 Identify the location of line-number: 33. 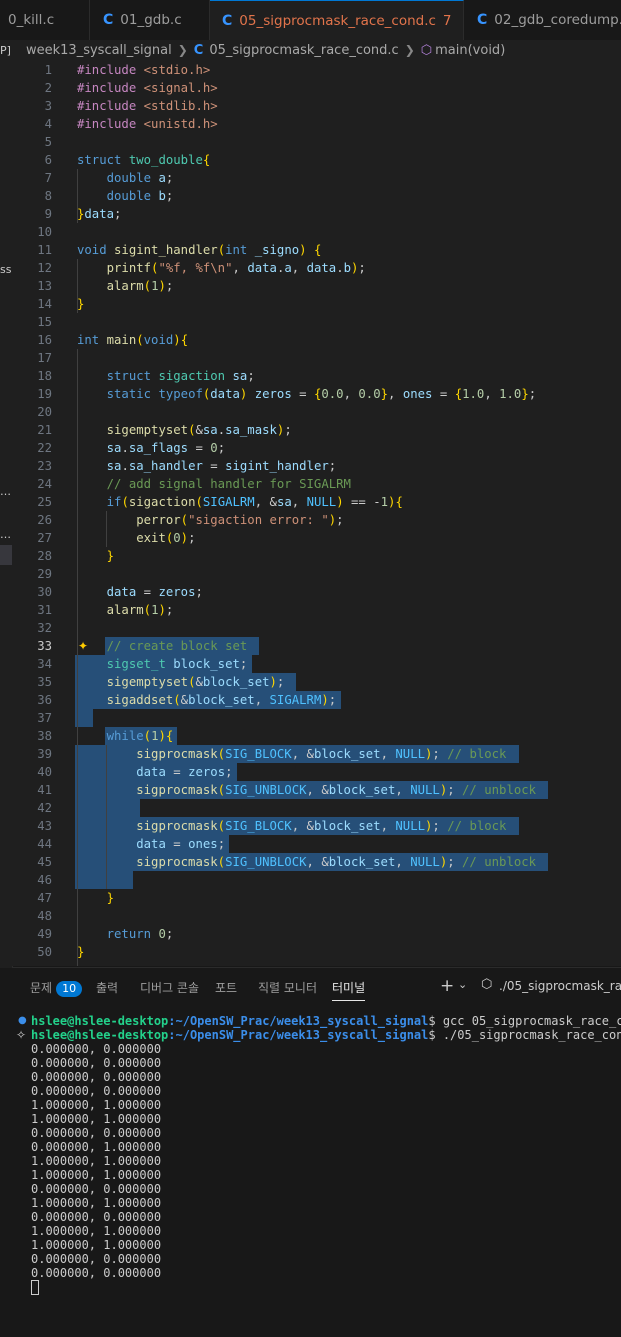
(32, 646).